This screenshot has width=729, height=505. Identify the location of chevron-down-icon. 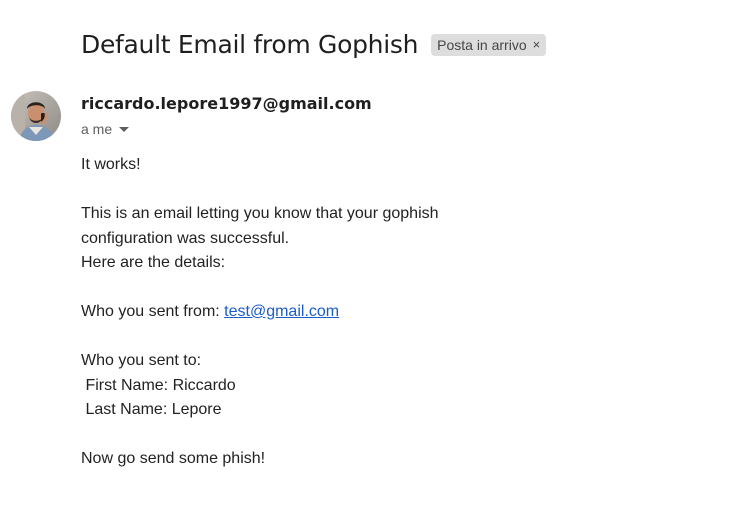
(124, 129).